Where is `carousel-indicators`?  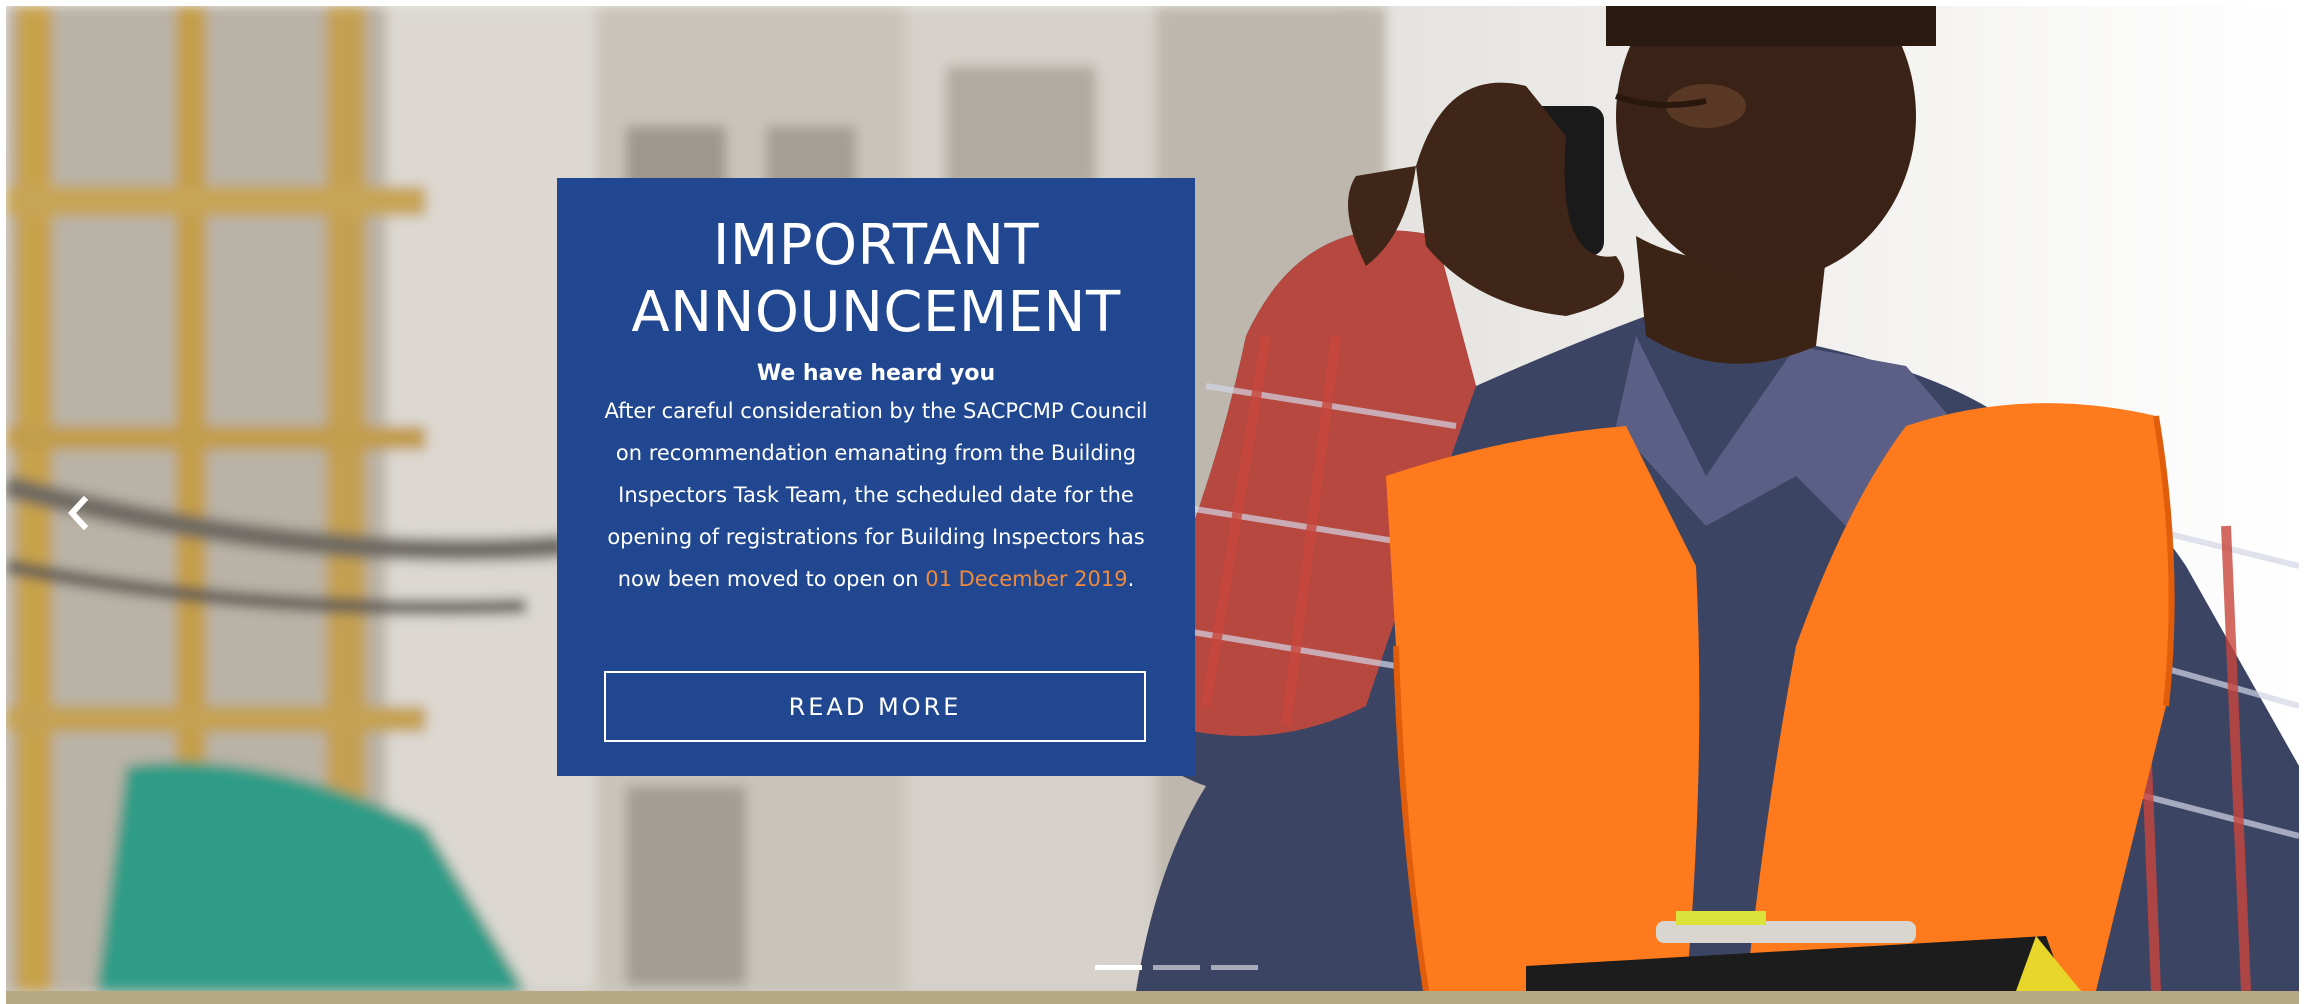 carousel-indicators is located at coordinates (1176, 967).